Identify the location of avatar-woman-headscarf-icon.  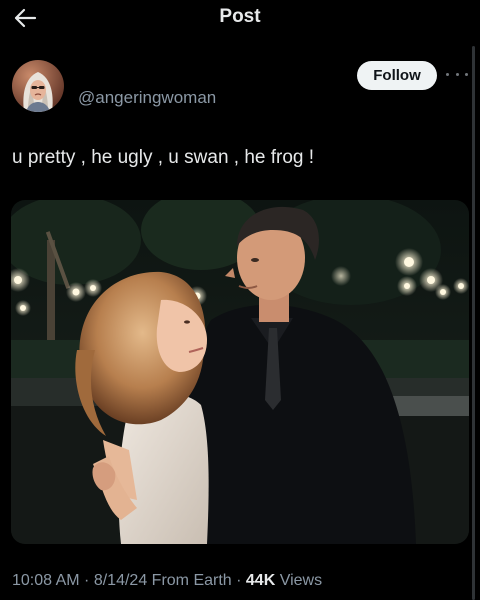
(38, 86).